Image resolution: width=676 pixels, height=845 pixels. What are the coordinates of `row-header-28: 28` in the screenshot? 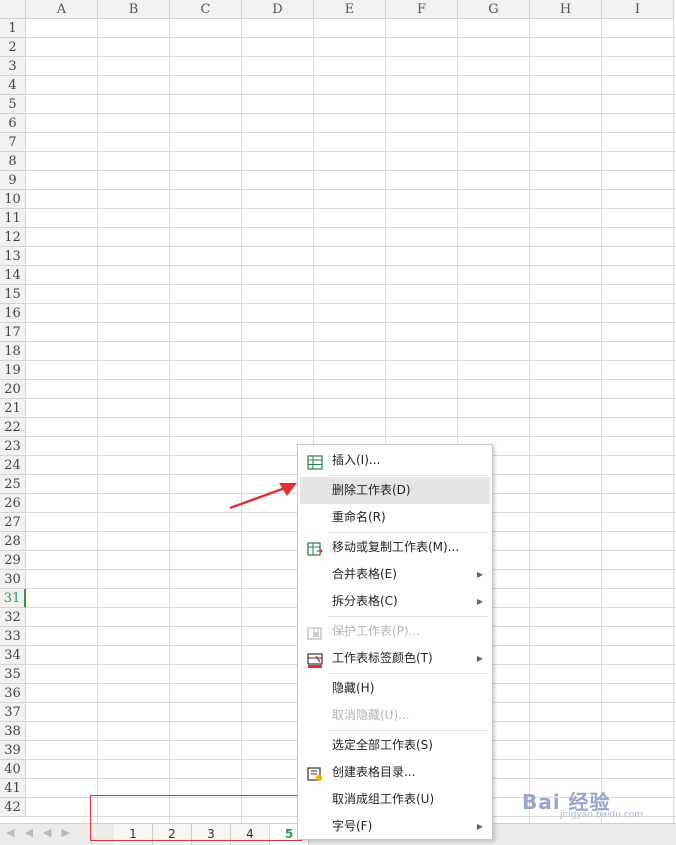 It's located at (13, 541).